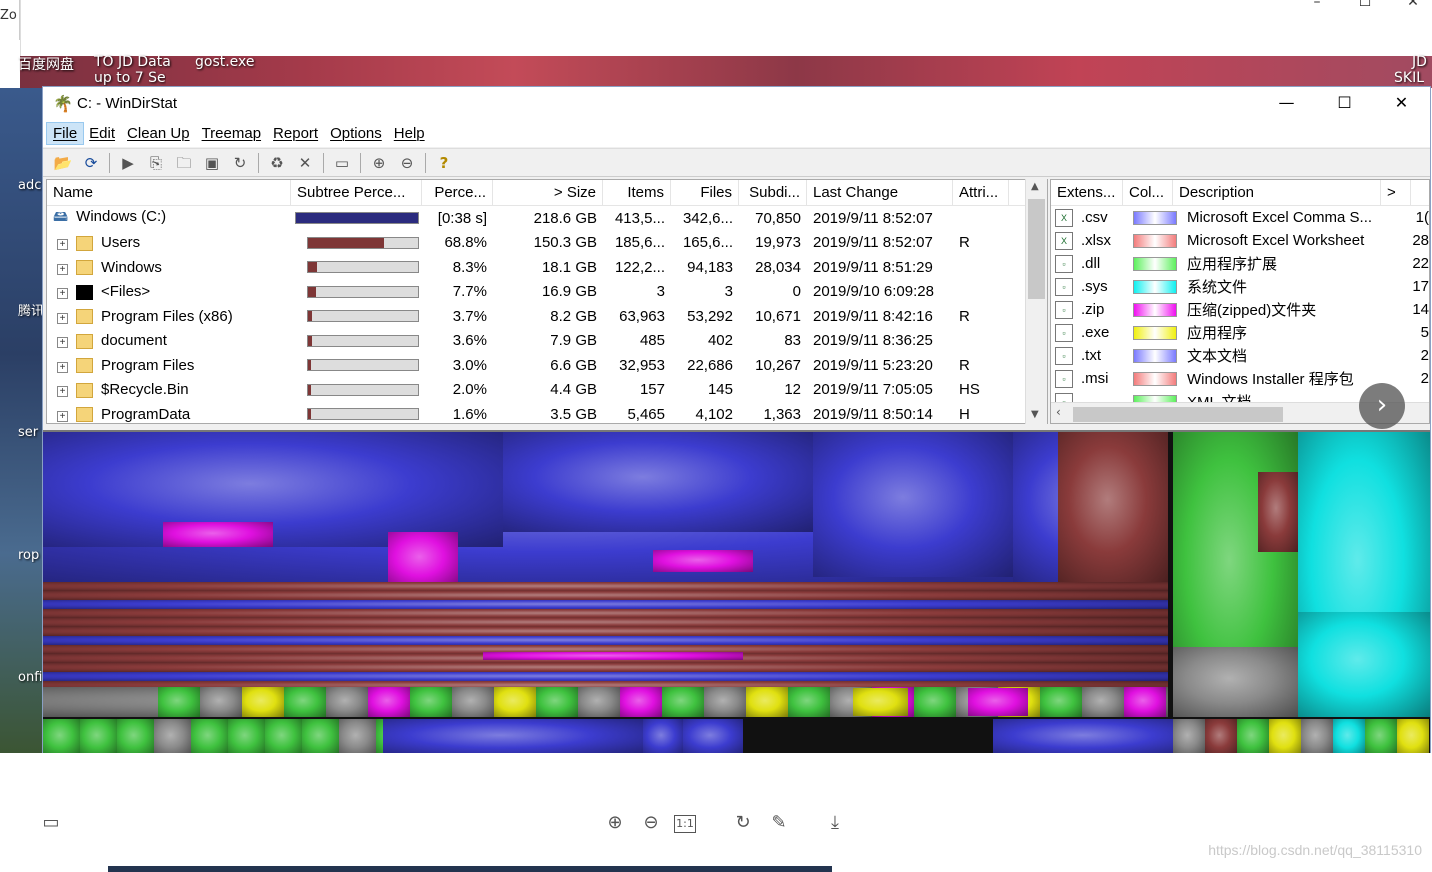 The width and height of the screenshot is (1432, 872). What do you see at coordinates (295, 133) in the screenshot?
I see `menu-report: Report` at bounding box center [295, 133].